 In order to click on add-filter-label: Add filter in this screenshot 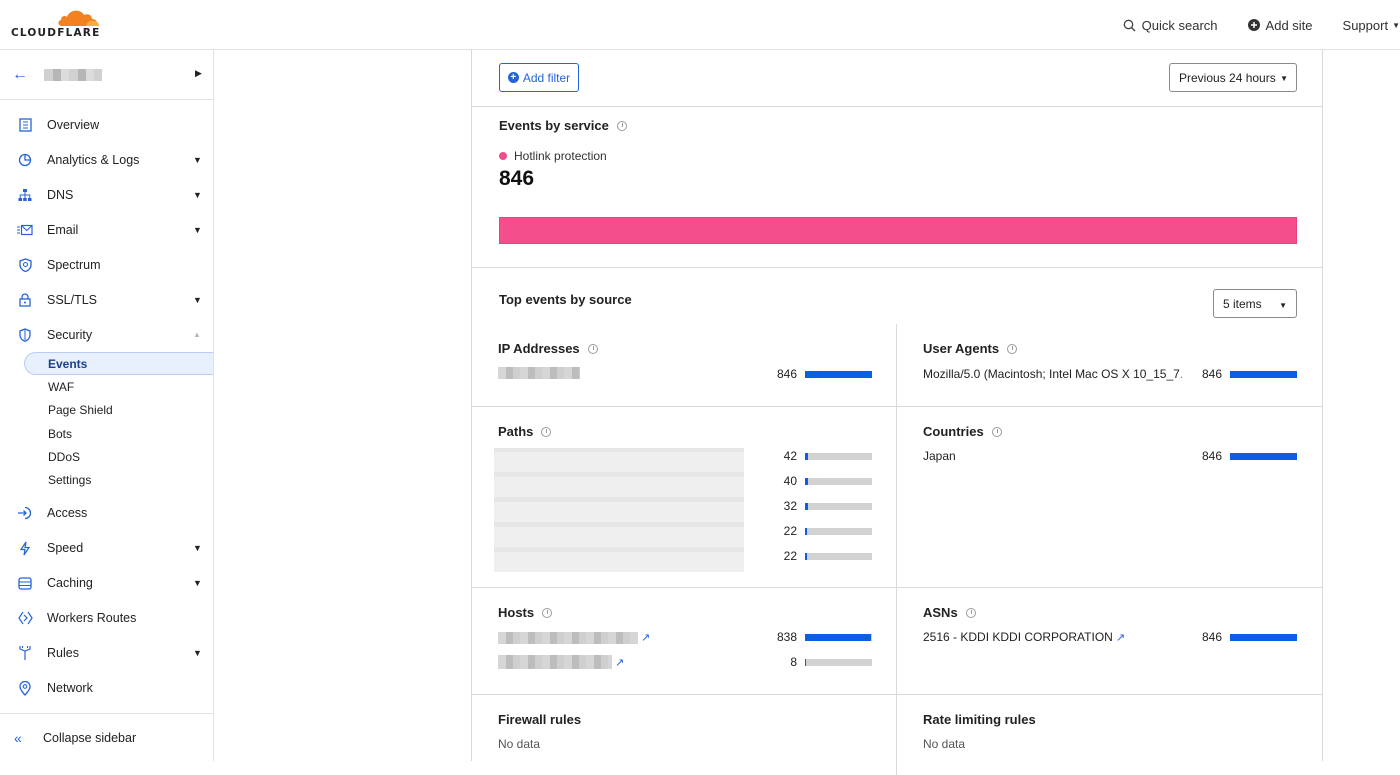, I will do `click(546, 77)`.